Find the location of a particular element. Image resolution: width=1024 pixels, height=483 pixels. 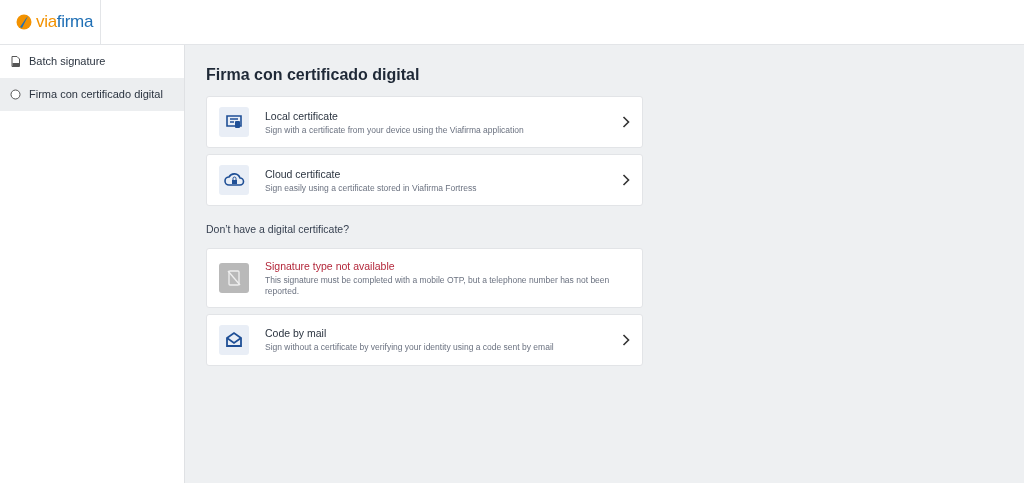

circle-icon is located at coordinates (15, 94).